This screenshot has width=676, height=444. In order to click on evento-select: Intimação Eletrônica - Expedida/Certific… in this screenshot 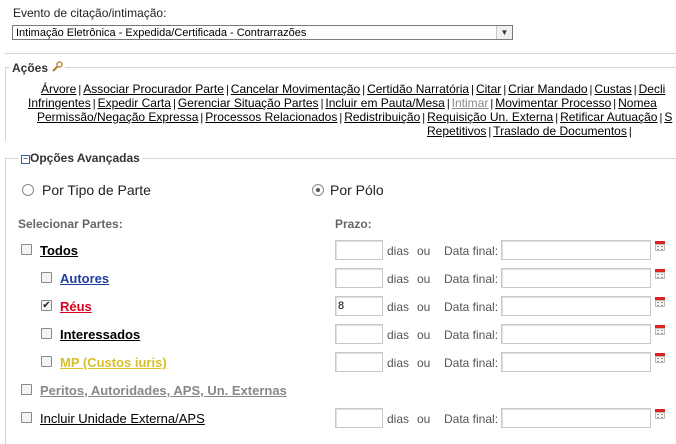, I will do `click(262, 32)`.